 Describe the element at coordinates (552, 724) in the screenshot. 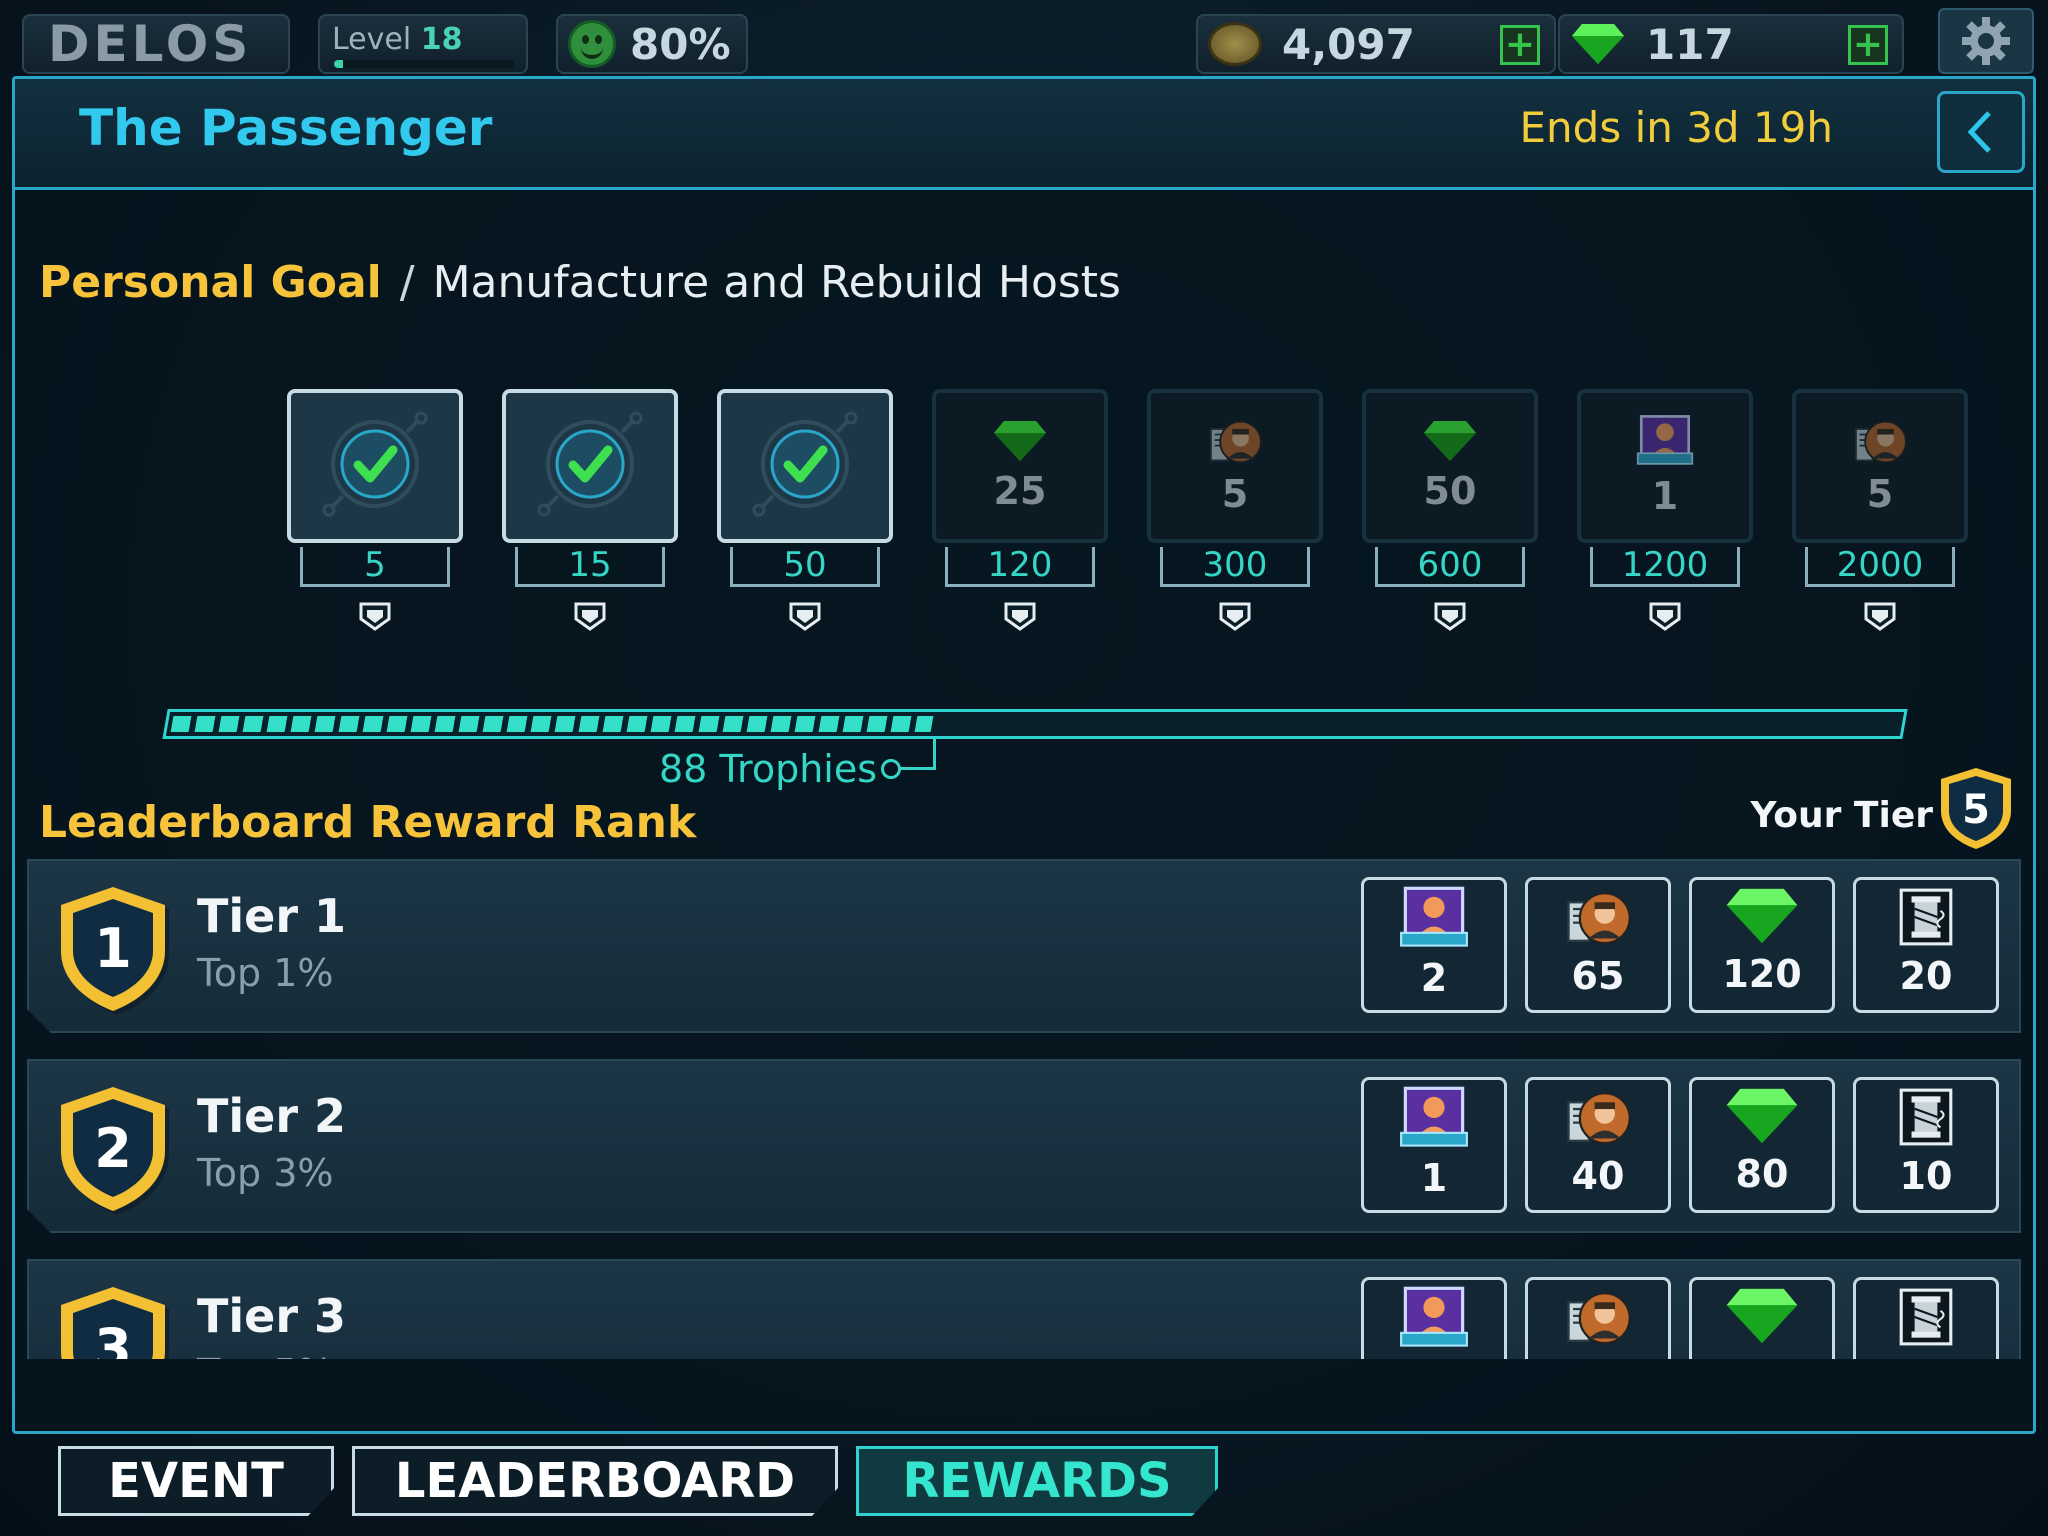

I see `goal-progress-fill` at that location.